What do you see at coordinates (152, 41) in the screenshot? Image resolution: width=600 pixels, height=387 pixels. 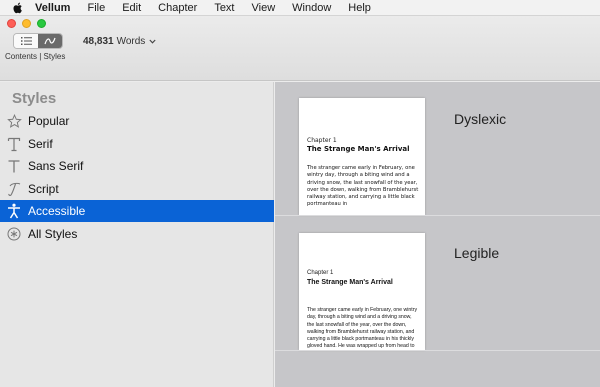 I see `chevron-down-icon` at bounding box center [152, 41].